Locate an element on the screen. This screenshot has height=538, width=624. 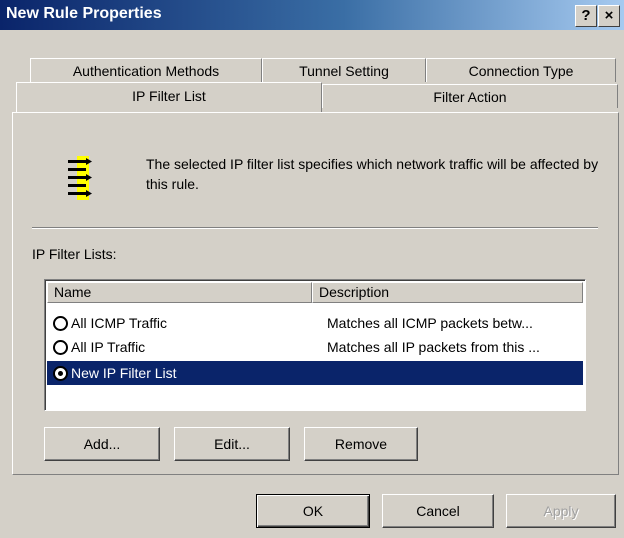
tab-filter-action: Filter Action is located at coordinates (470, 96).